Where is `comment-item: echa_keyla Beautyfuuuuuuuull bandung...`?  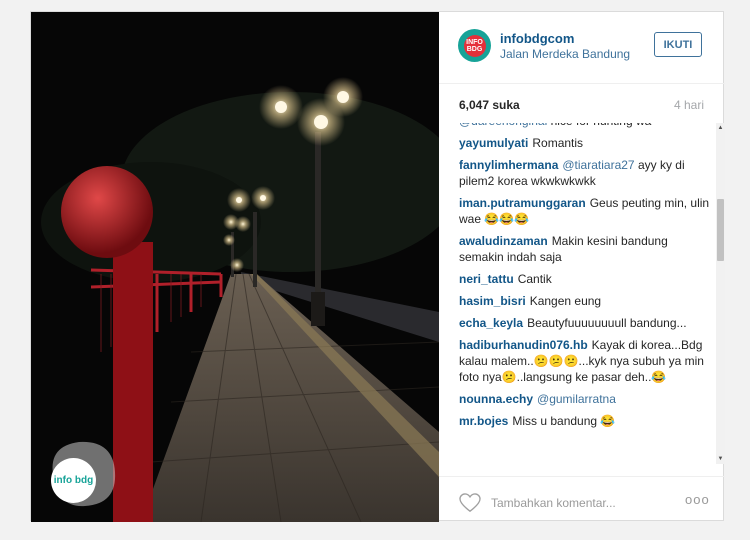 comment-item: echa_keyla Beautyfuuuuuuuull bandung... is located at coordinates (585, 323).